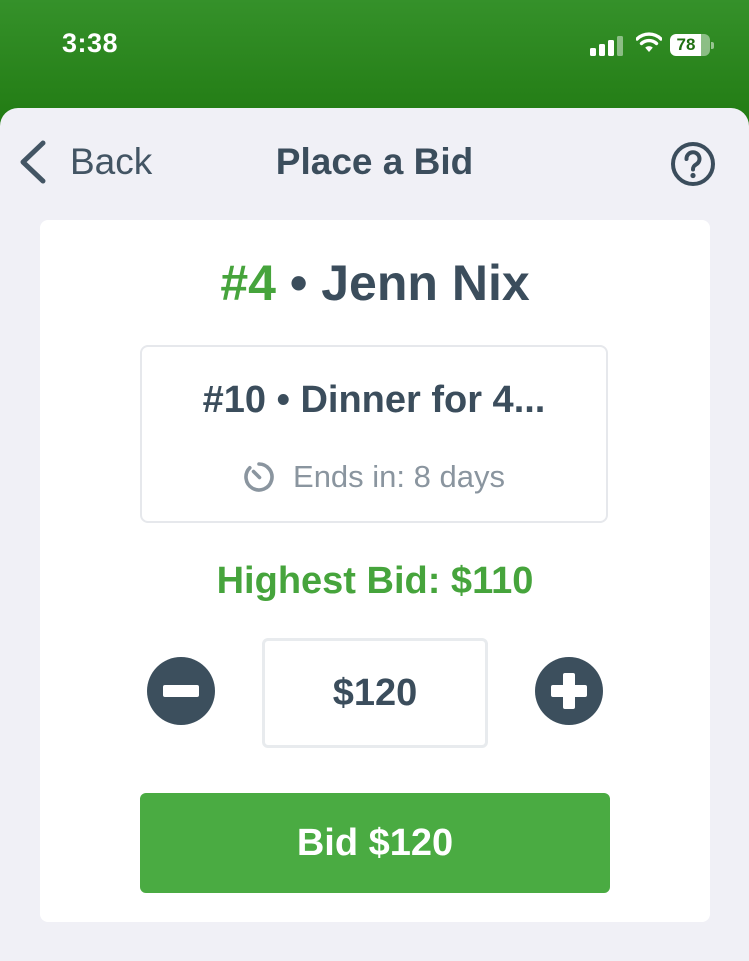  What do you see at coordinates (374, 434) in the screenshot?
I see `item-summary: #10 • Dinner for 4... Ends in: 8 days` at bounding box center [374, 434].